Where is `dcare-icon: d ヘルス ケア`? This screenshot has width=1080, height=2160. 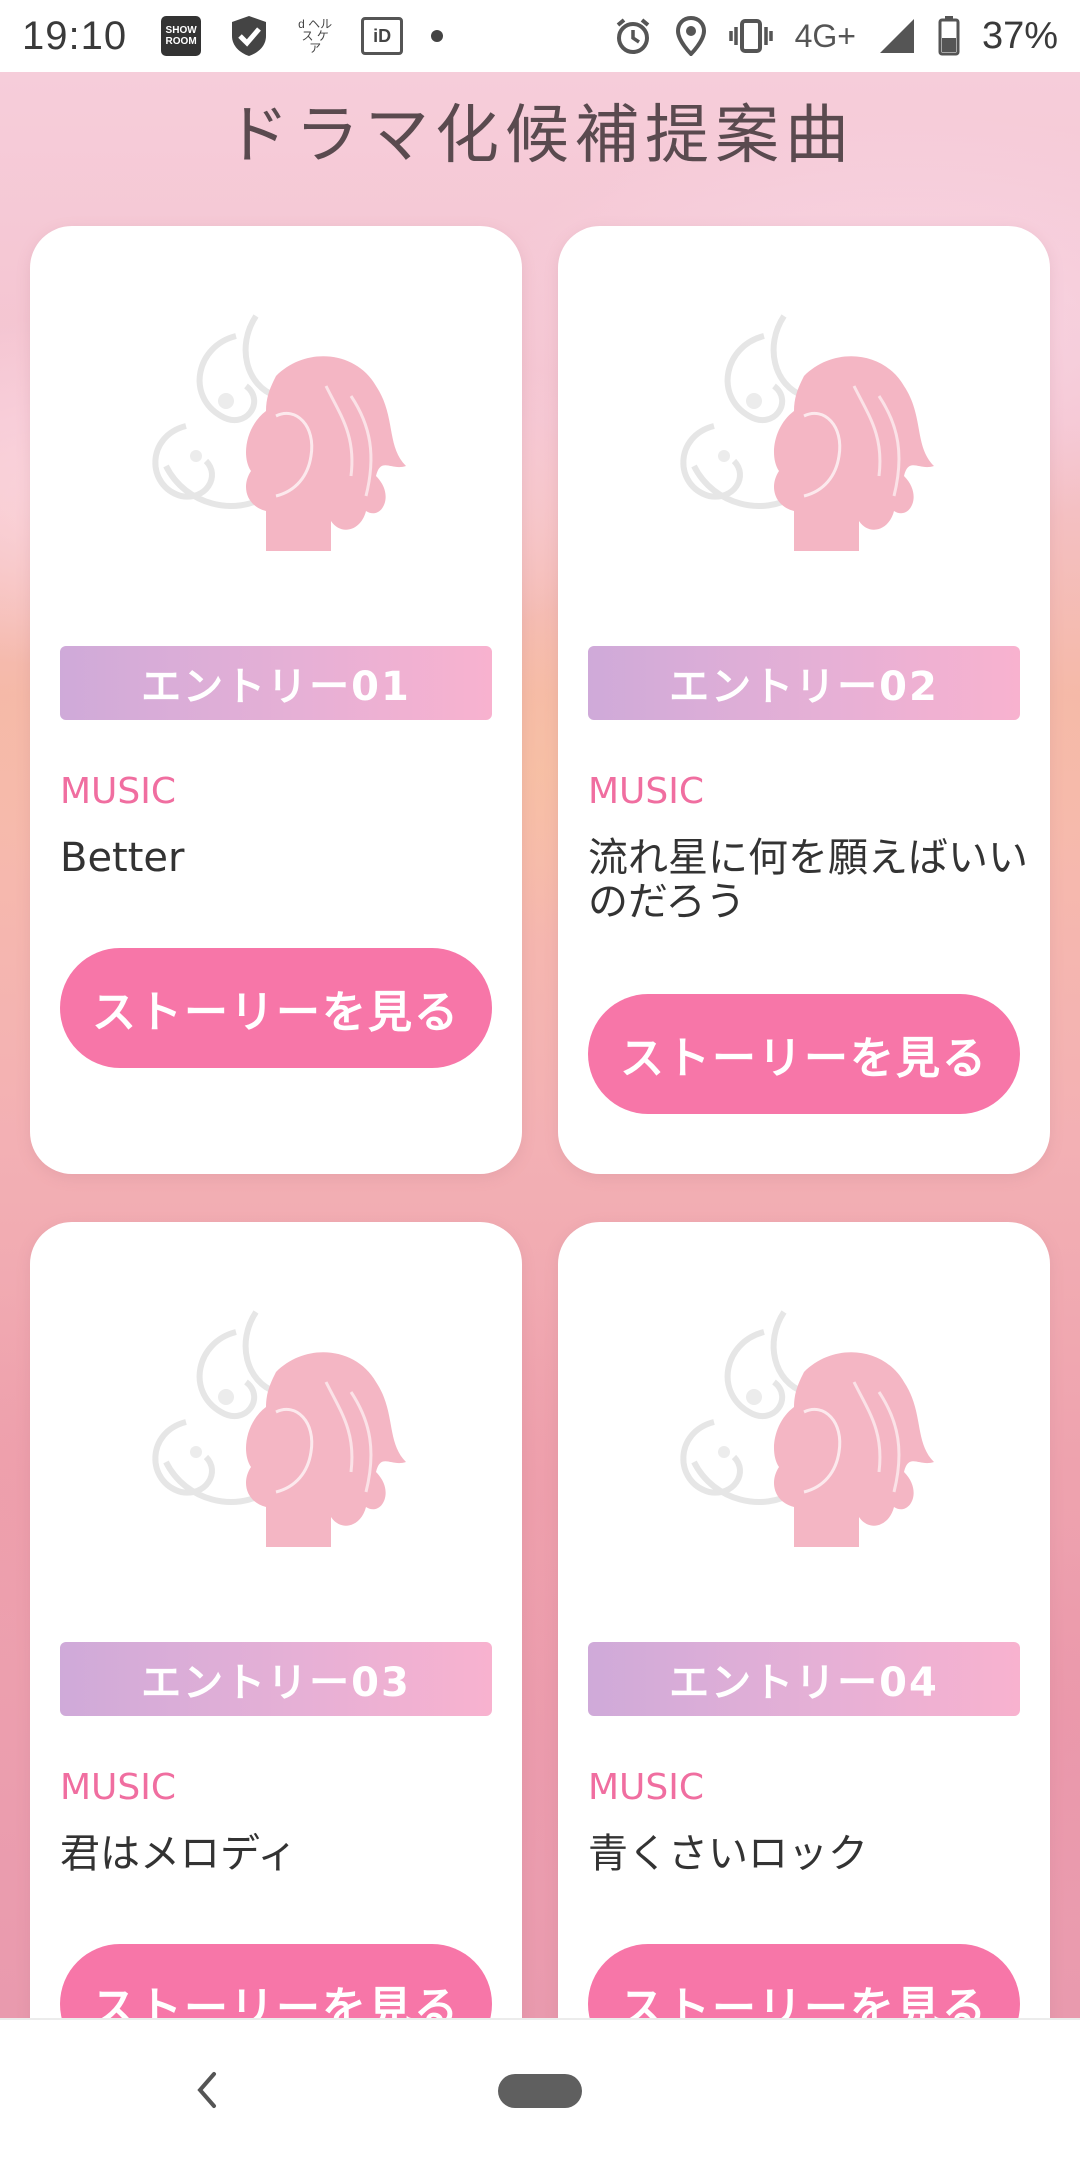 dcare-icon: d ヘルス ケア is located at coordinates (315, 36).